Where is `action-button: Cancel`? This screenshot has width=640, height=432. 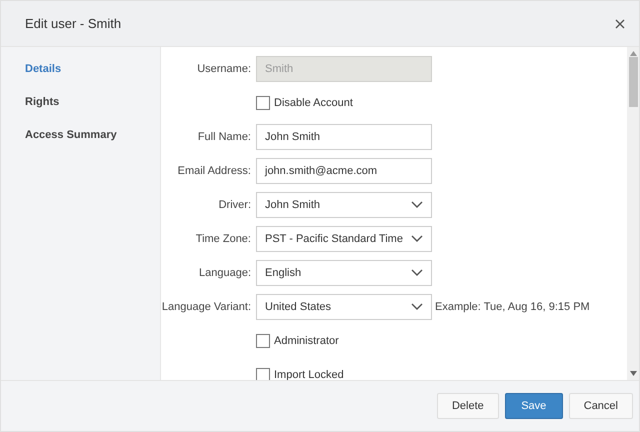
action-button: Cancel is located at coordinates (600, 406).